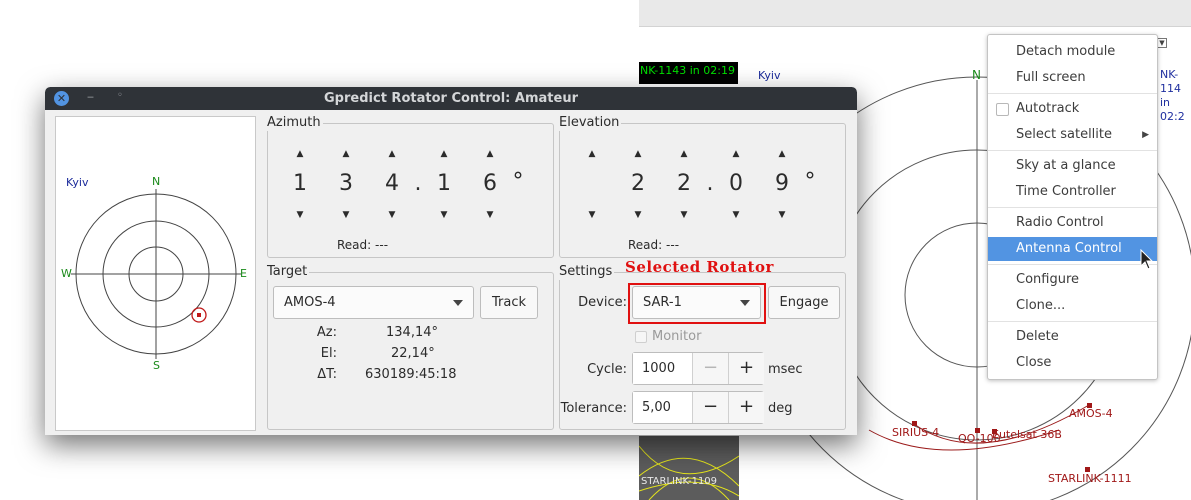 This screenshot has width=1191, height=500. What do you see at coordinates (607, 369) in the screenshot?
I see `cycle-label: Cycle:` at bounding box center [607, 369].